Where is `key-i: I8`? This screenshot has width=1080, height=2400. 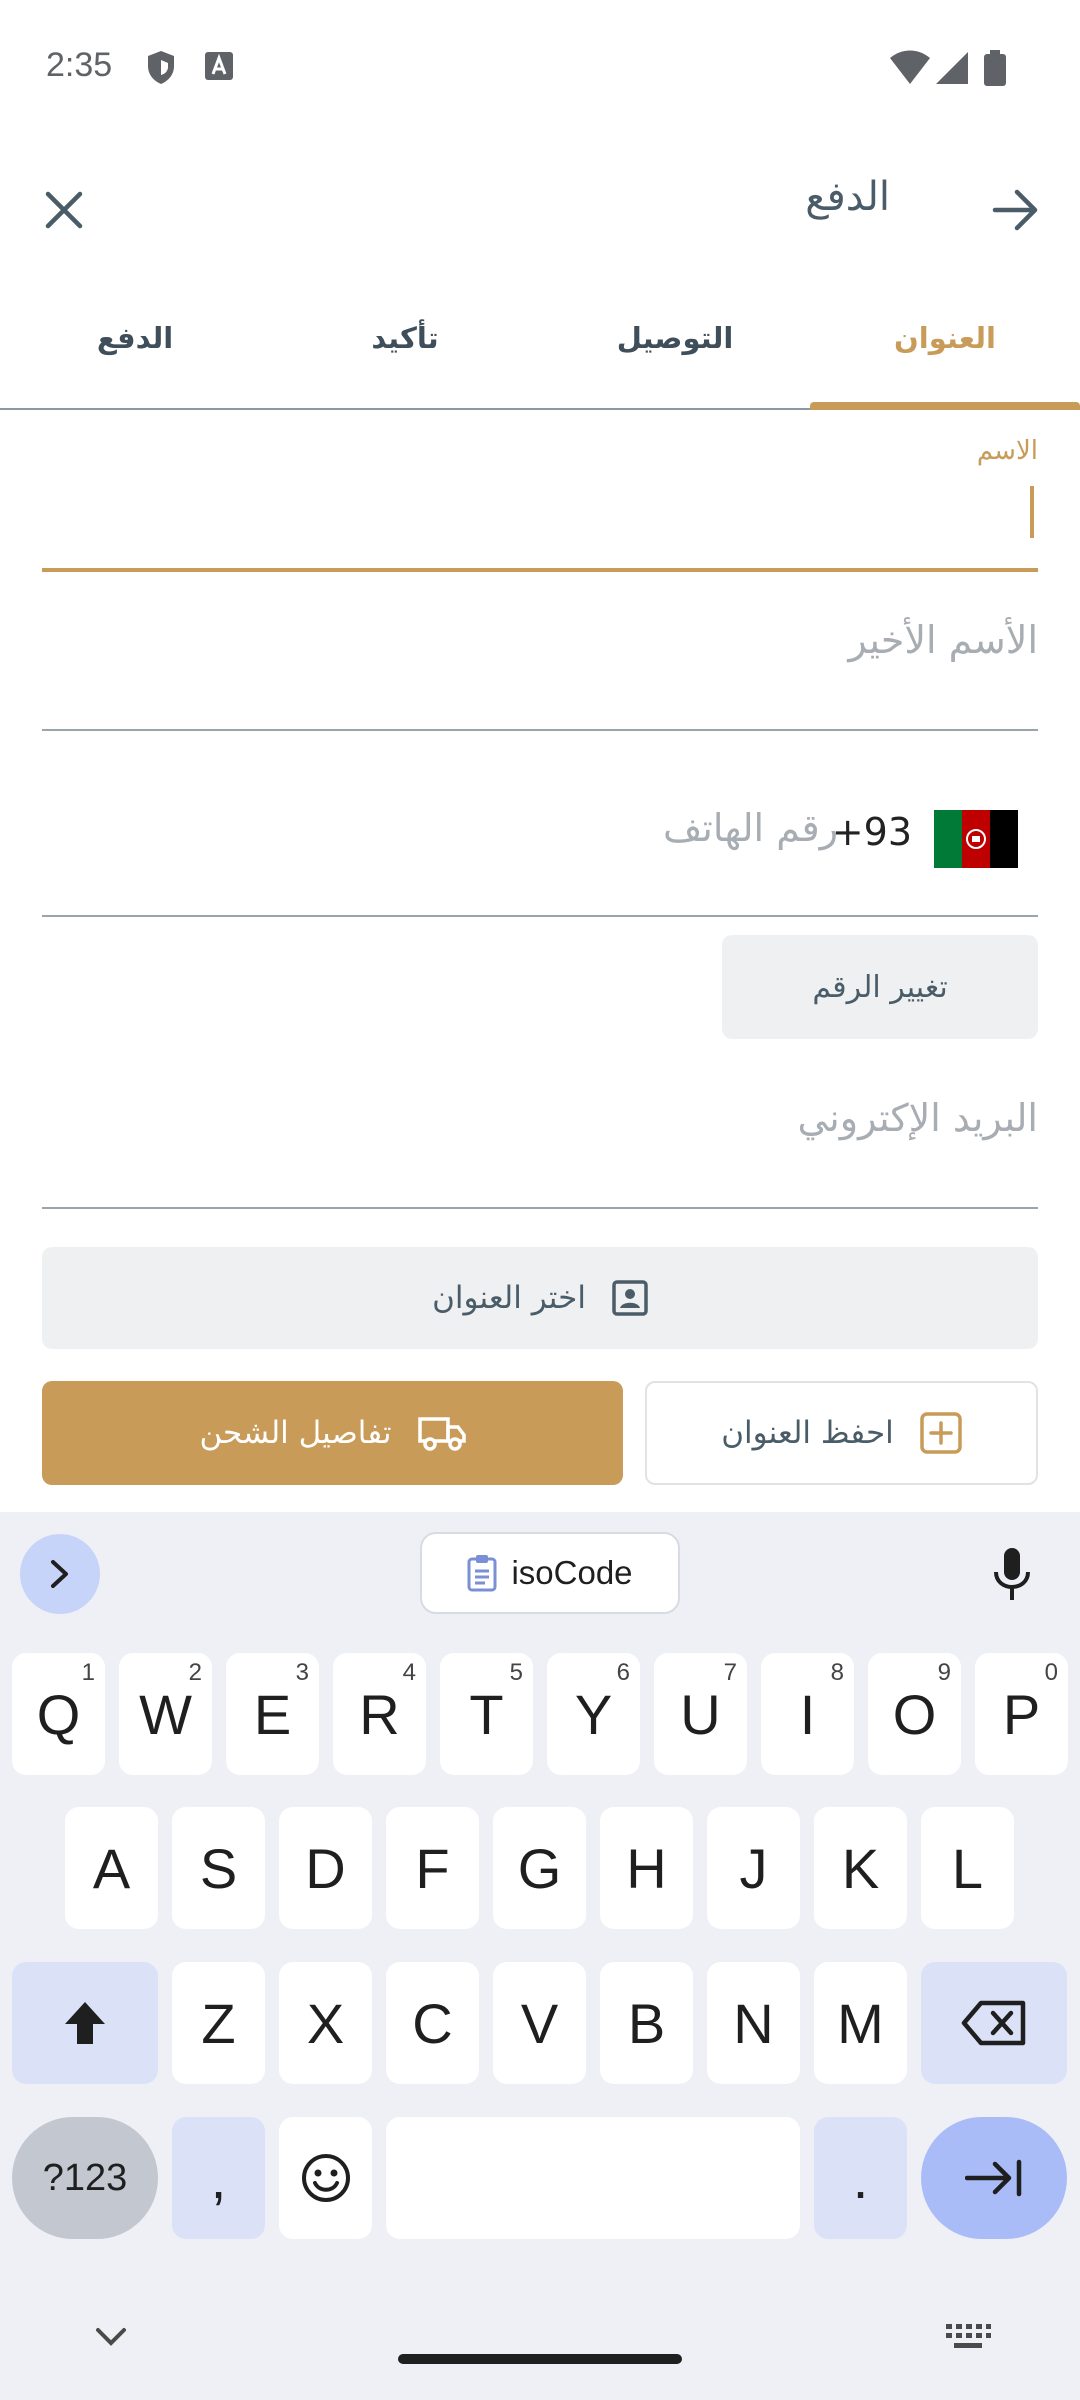
key-i: I8 is located at coordinates (807, 1714).